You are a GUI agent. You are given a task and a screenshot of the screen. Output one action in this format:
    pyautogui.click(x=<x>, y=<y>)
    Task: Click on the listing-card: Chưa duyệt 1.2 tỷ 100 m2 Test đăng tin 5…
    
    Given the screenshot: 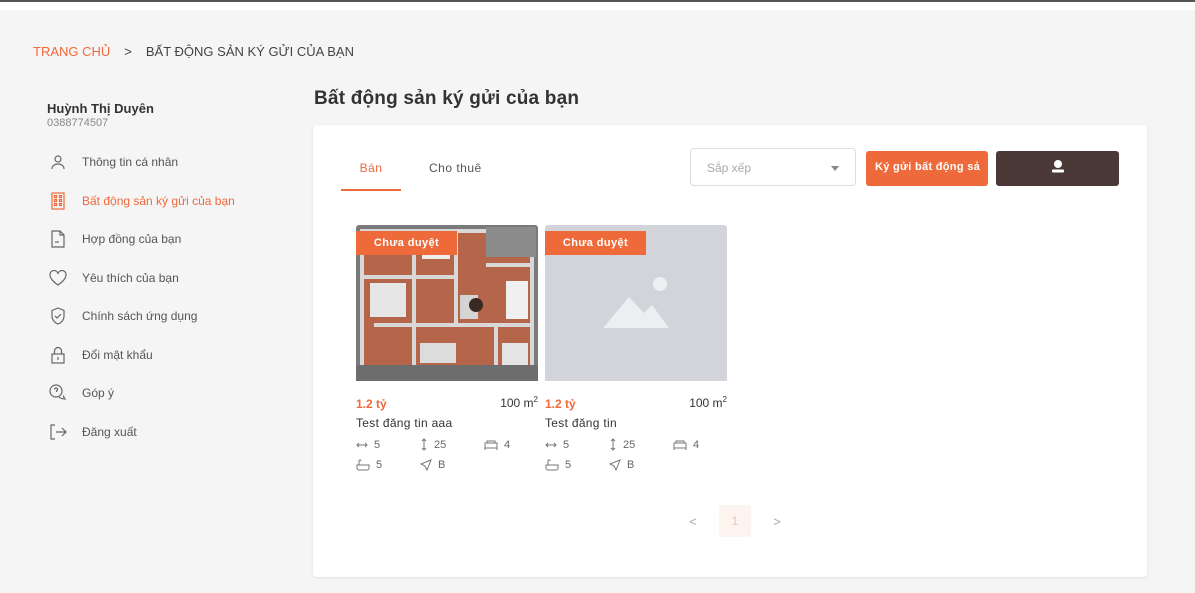 What is the action you would take?
    pyautogui.click(x=636, y=348)
    